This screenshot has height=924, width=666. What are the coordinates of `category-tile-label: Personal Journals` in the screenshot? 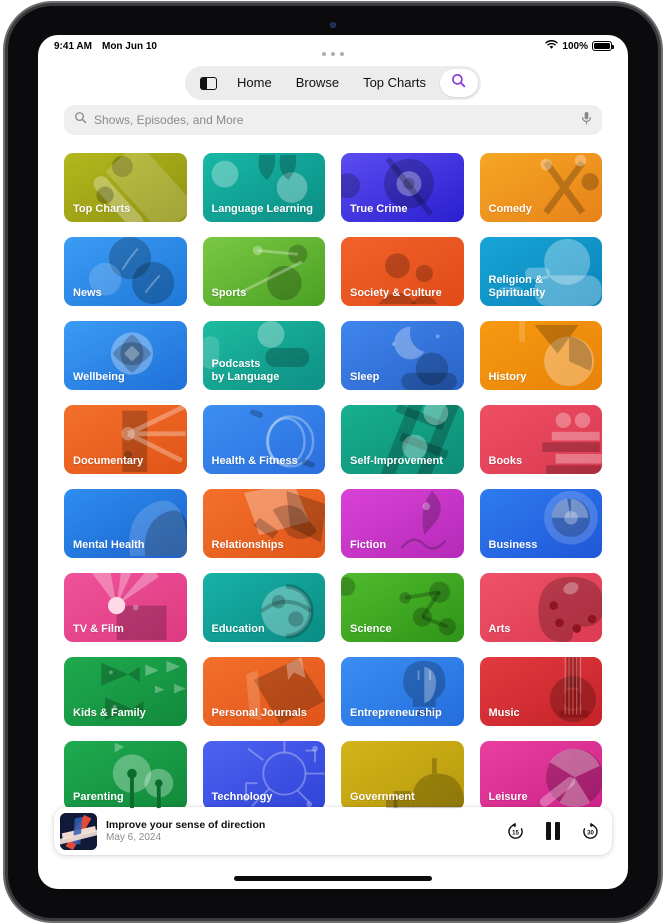 It's located at (259, 712).